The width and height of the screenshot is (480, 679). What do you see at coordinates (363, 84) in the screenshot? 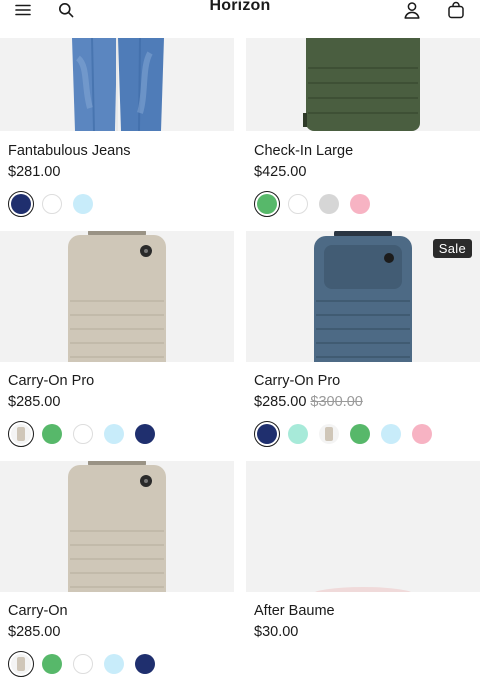
I see `product-image-suitcase-green` at bounding box center [363, 84].